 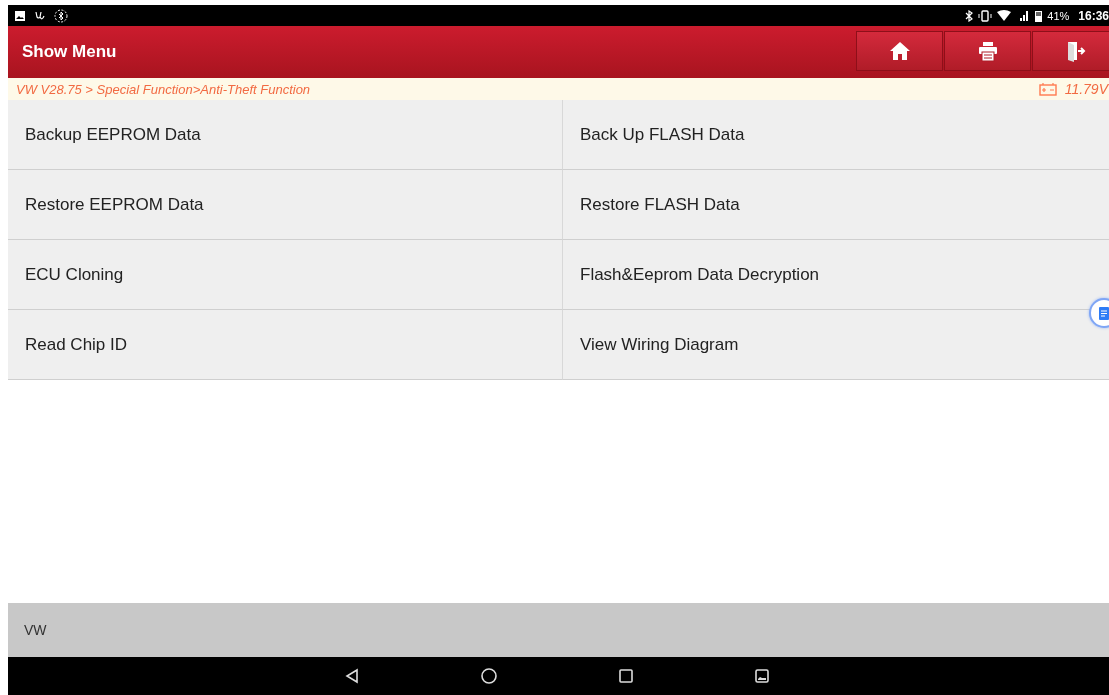 What do you see at coordinates (762, 676) in the screenshot?
I see `screenshot-icon` at bounding box center [762, 676].